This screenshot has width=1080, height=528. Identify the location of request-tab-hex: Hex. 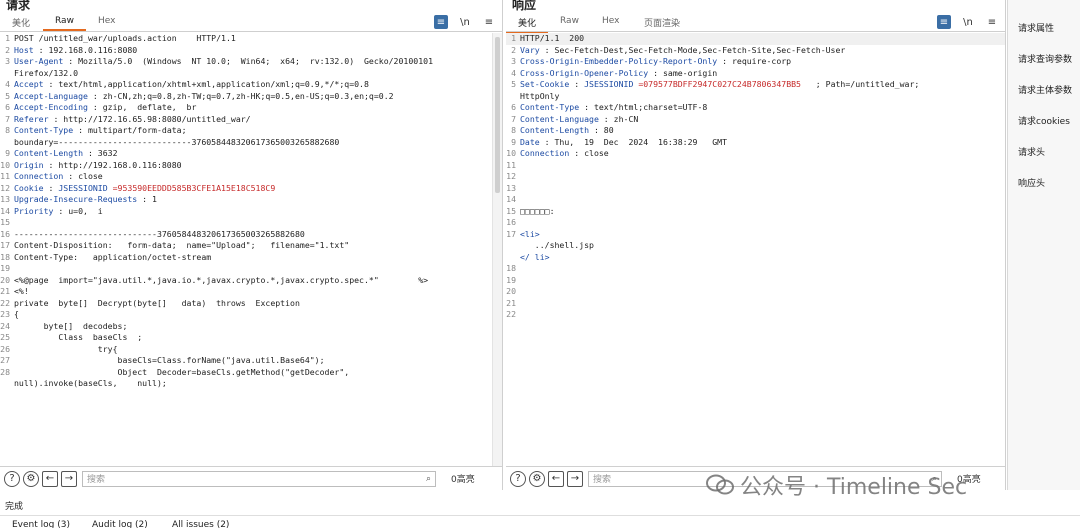
(106, 21).